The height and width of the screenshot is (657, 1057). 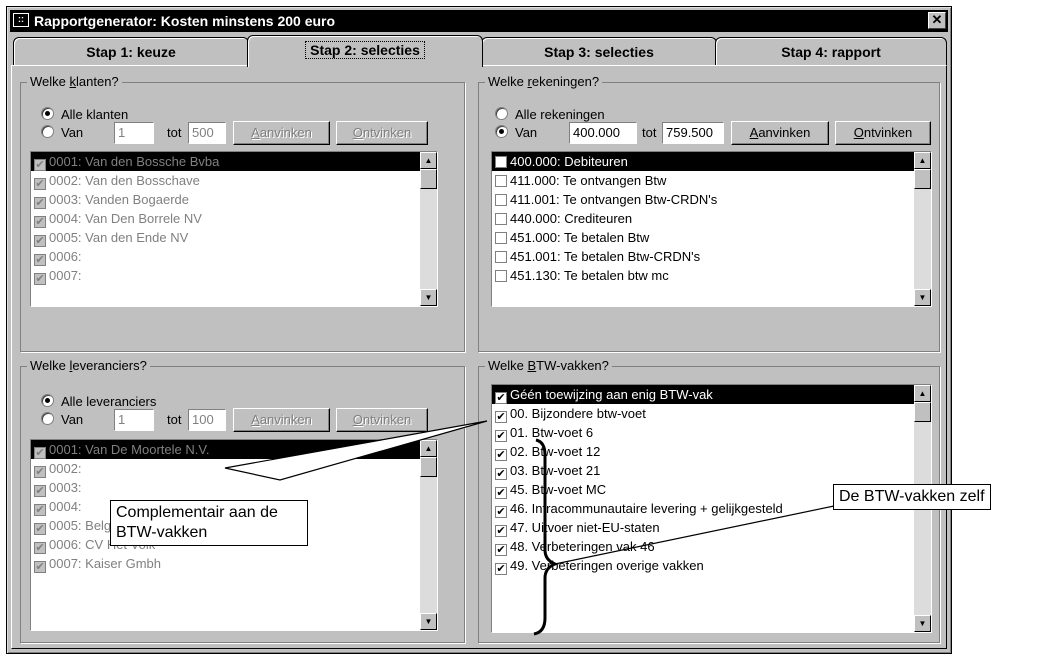 I want to click on klanten-list-item: ✔ 0005: Van den Ende NV, so click(x=234, y=237).